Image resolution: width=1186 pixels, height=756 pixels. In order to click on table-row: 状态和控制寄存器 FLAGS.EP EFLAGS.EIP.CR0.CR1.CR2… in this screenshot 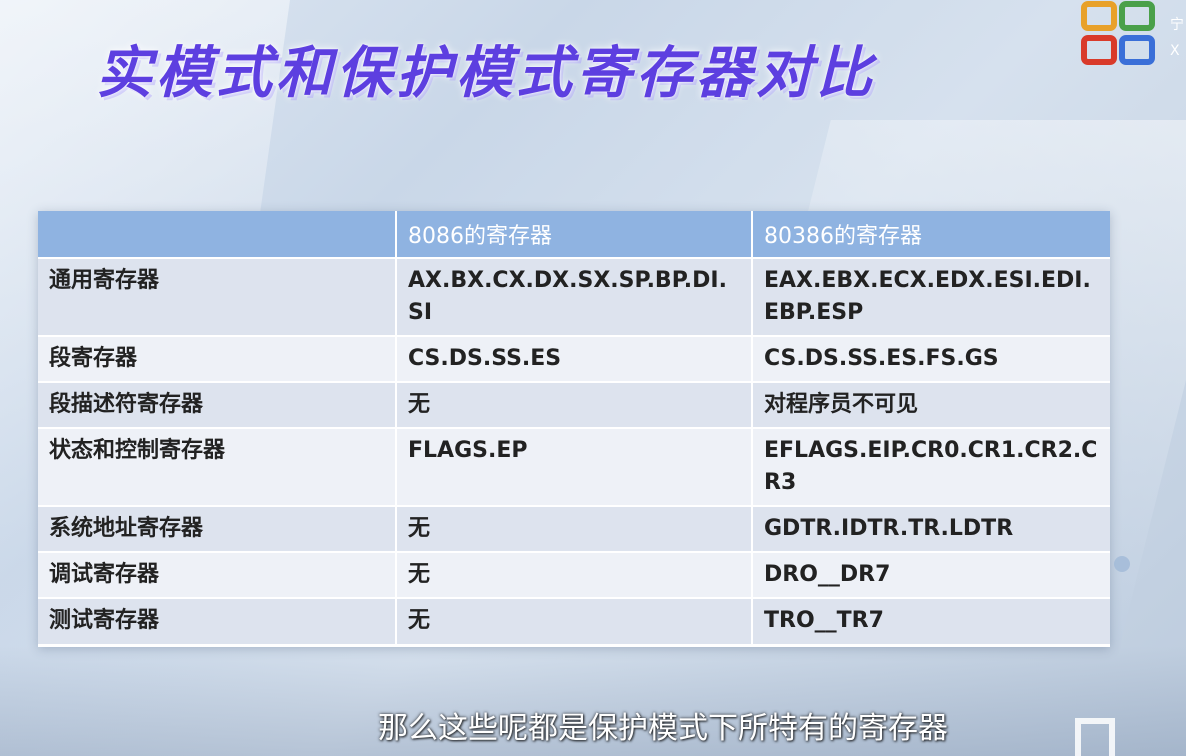, I will do `click(574, 466)`.